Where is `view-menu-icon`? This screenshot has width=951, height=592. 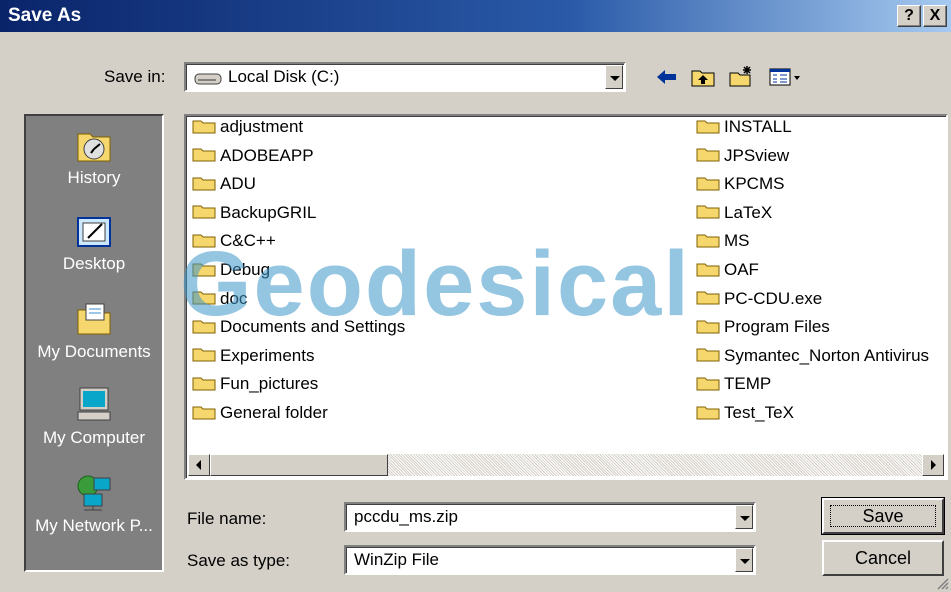
view-menu-icon is located at coordinates (786, 77).